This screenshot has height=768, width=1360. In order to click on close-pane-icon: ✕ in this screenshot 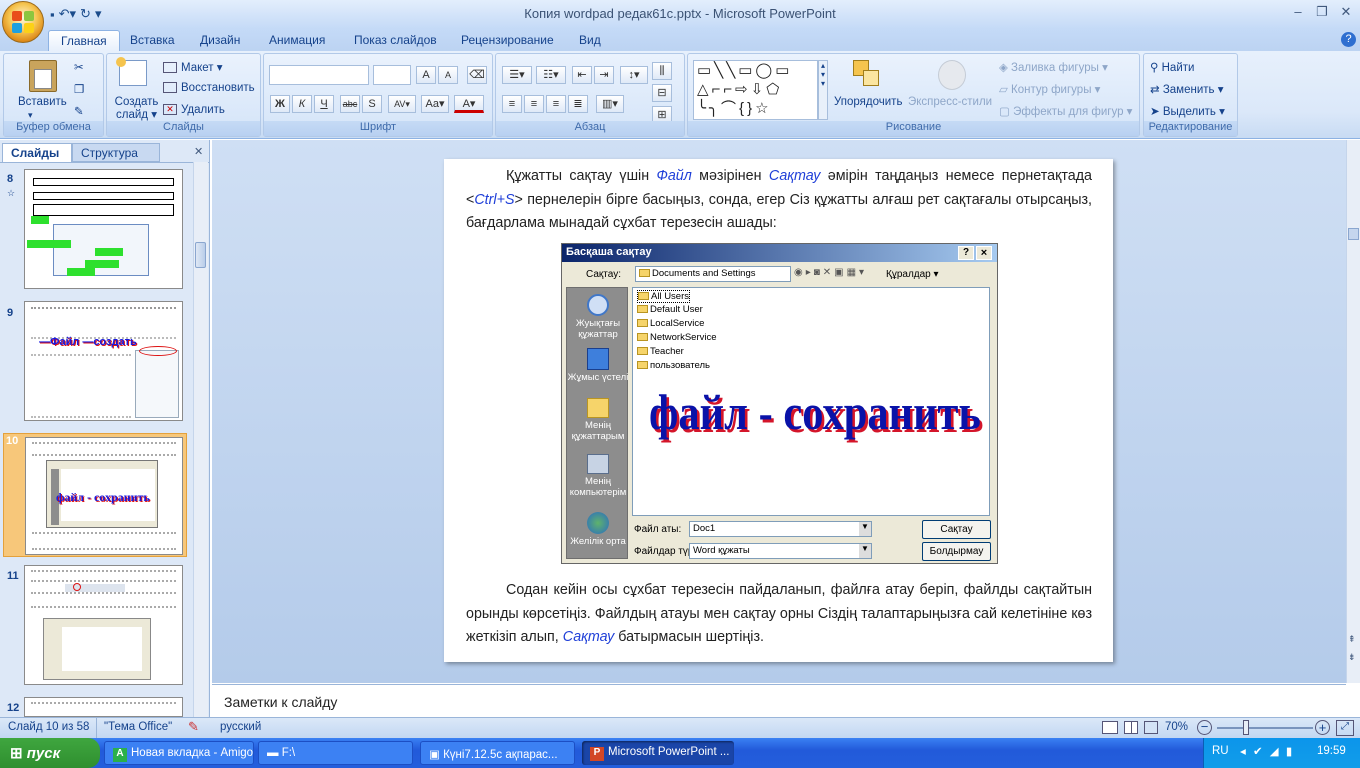, I will do `click(198, 151)`.